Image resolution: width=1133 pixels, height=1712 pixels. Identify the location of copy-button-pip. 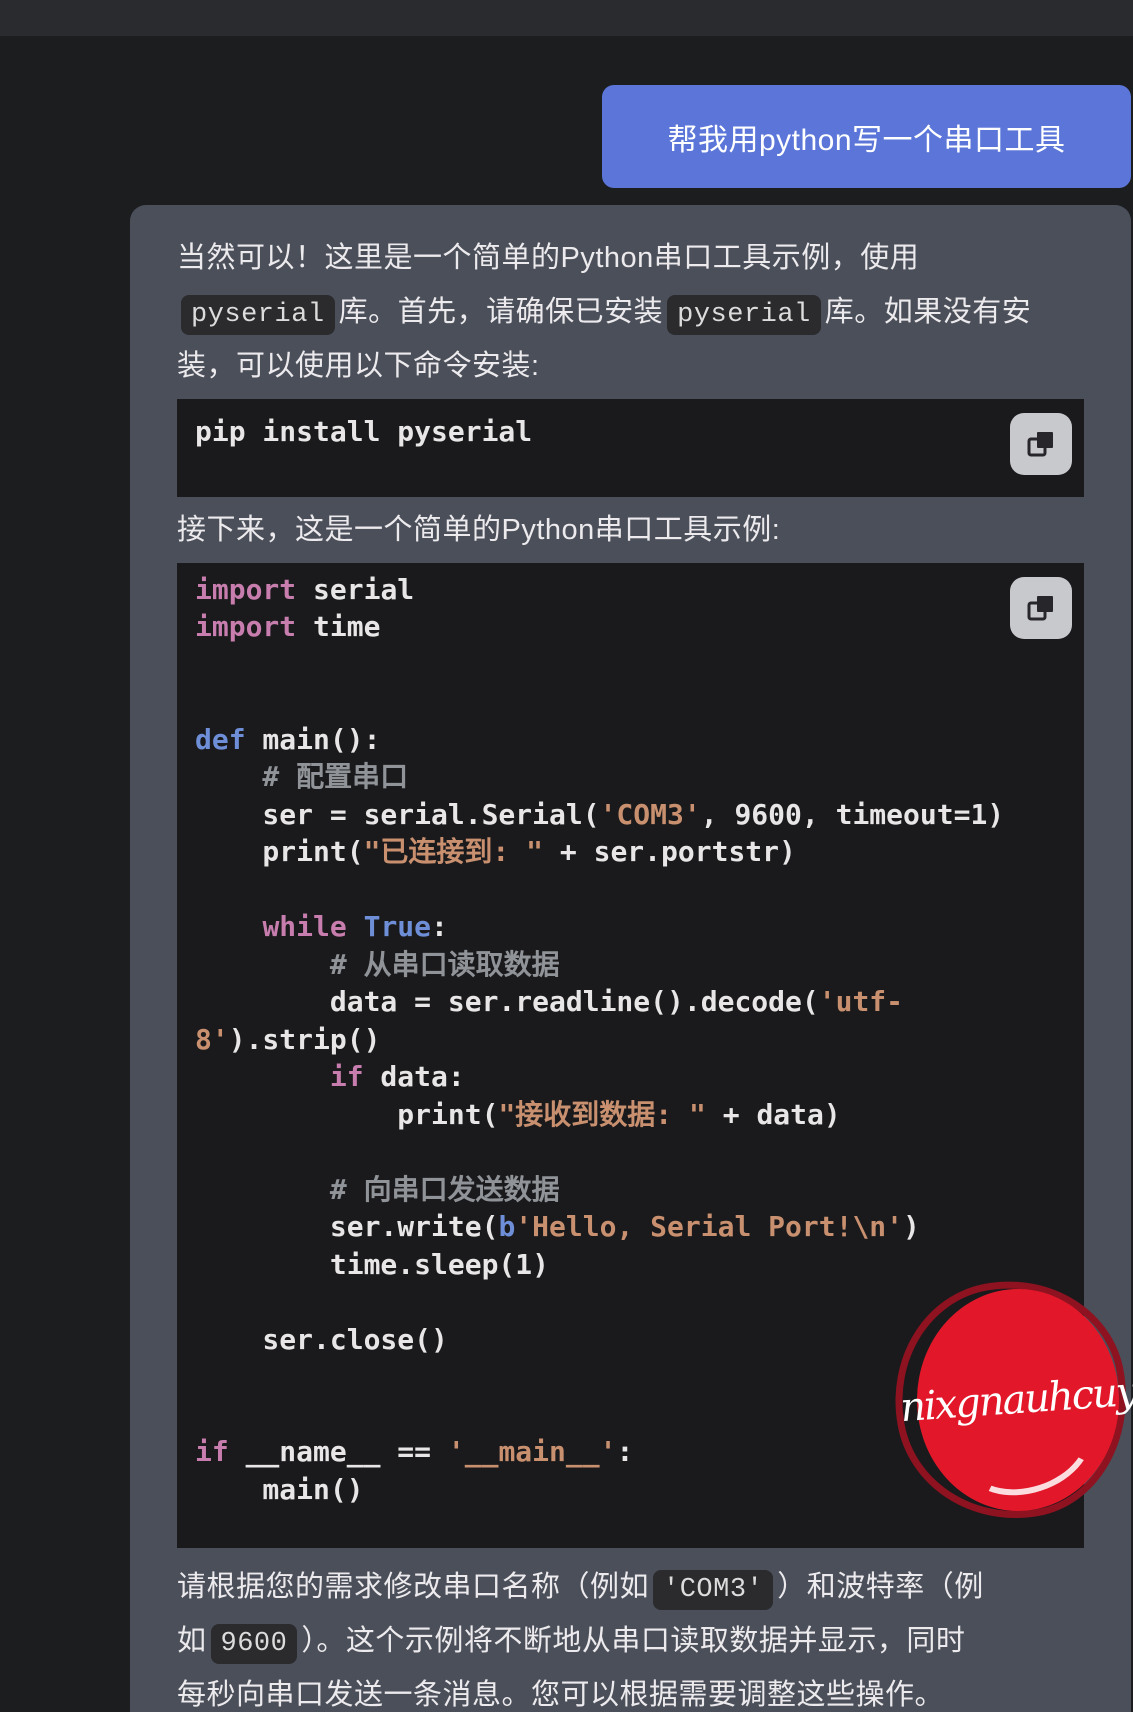
(1041, 444).